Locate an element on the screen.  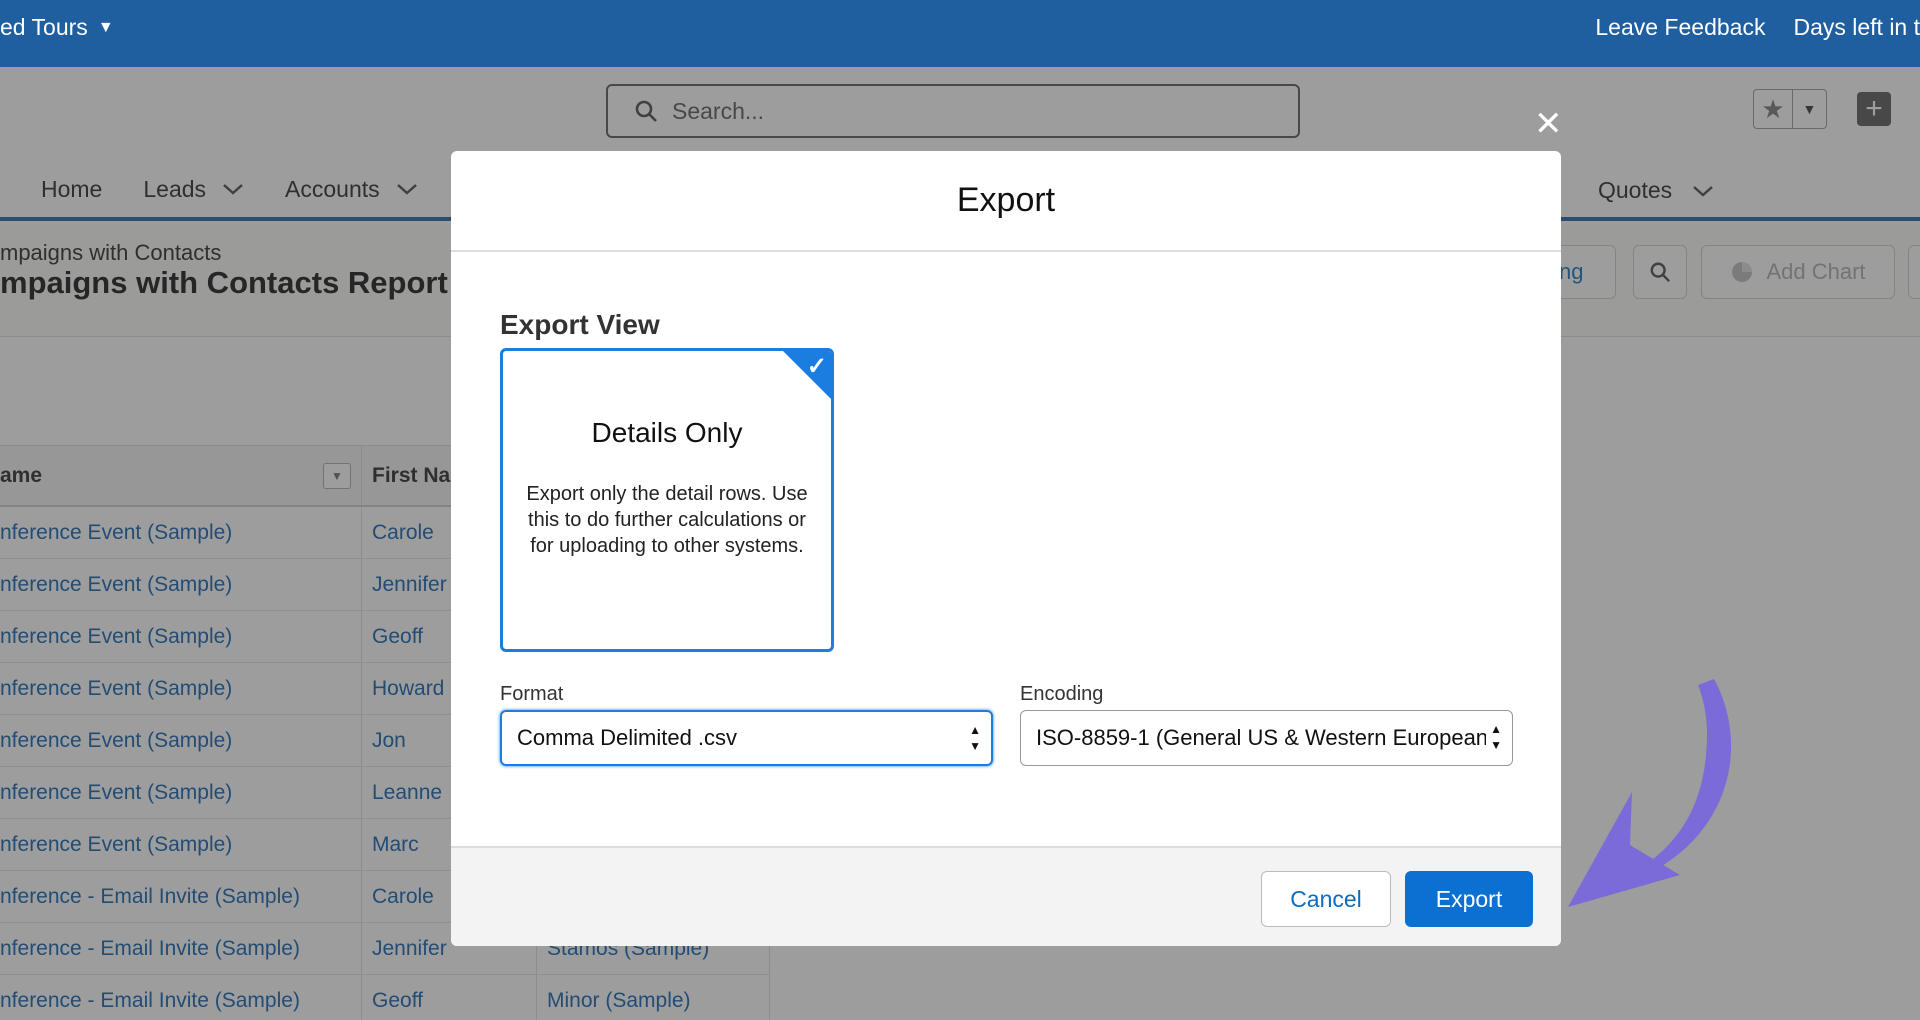
guided-tours-label: ed Tours is located at coordinates (44, 27).